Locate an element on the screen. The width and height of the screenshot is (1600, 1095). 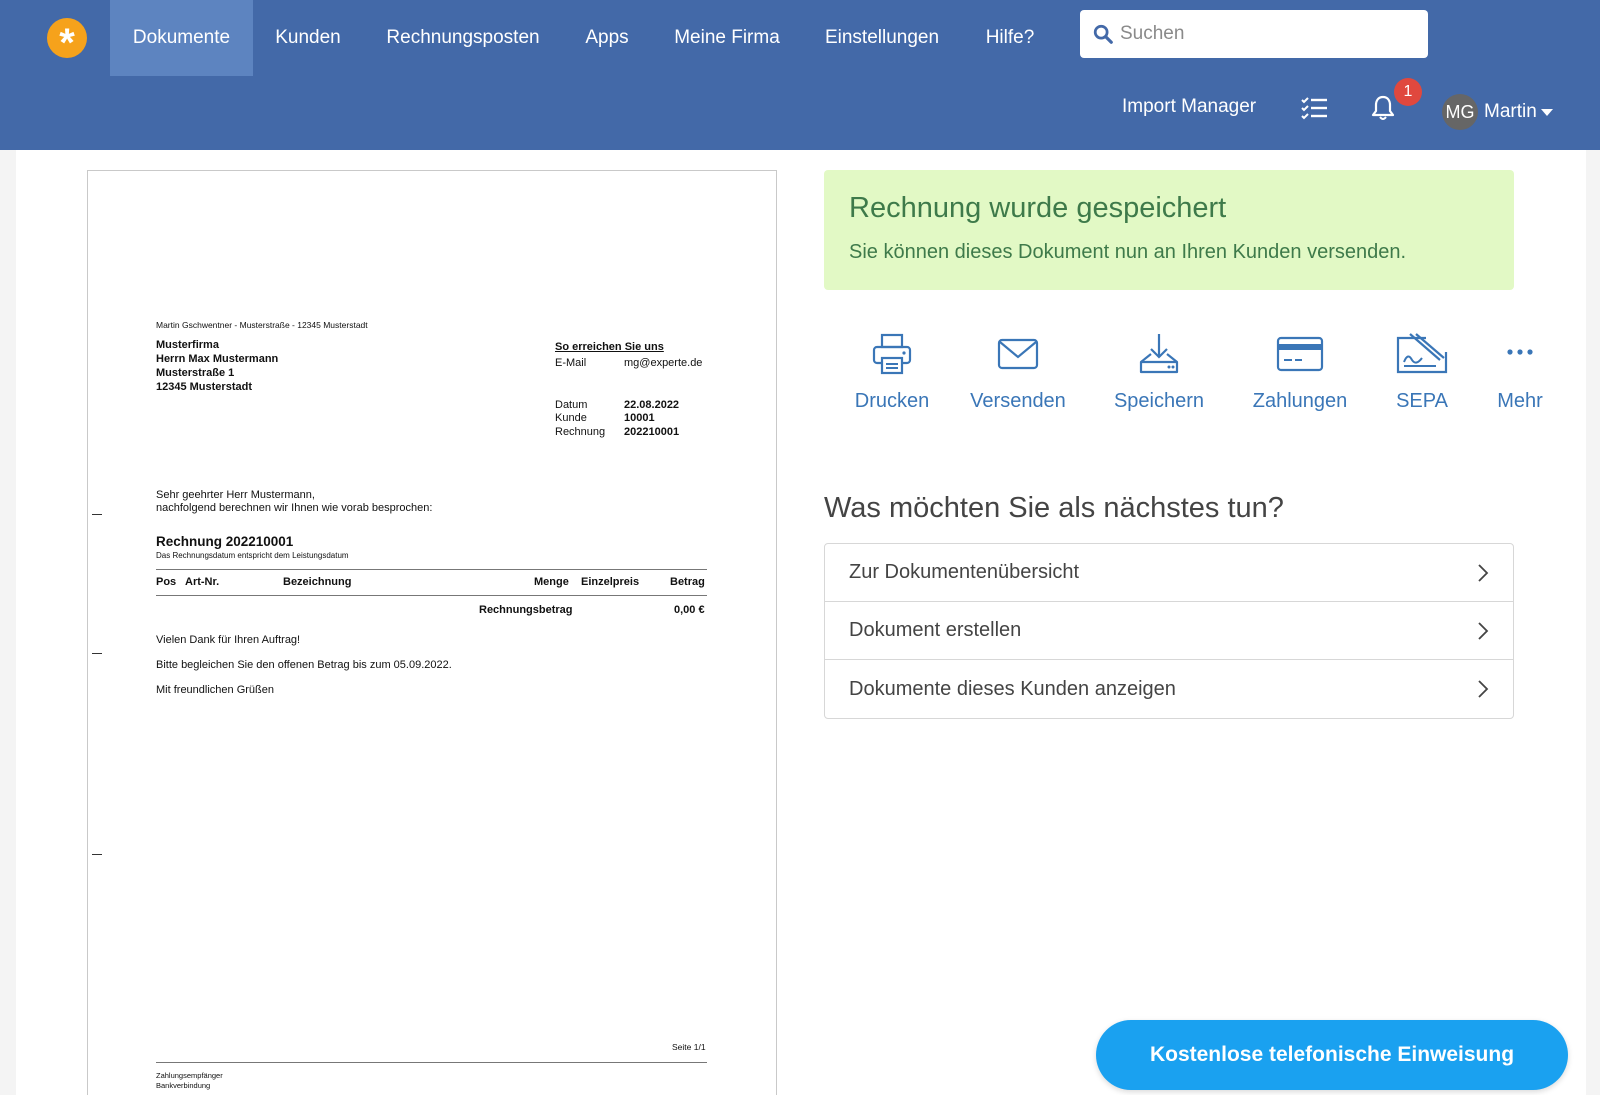
sepa-label: SEPA is located at coordinates (1422, 401).